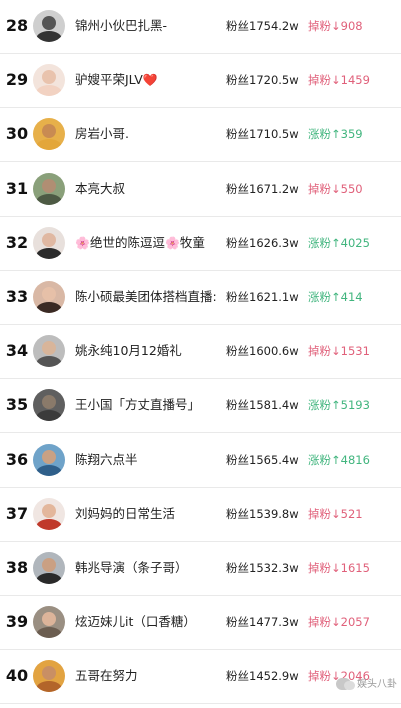  I want to click on list-item: 32 🌸绝世的陈逗逗🌸牧童 粉丝1626.3w 涨粉↑4025, so click(200, 244).